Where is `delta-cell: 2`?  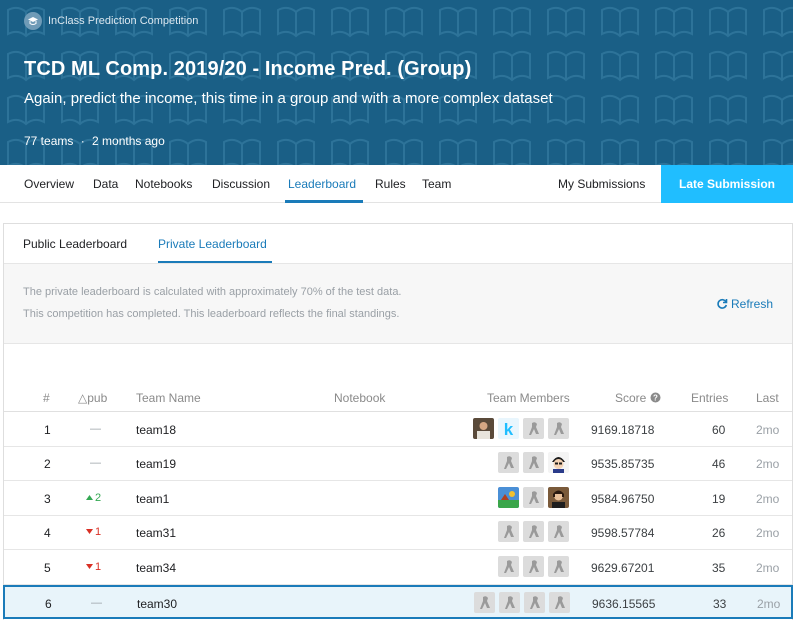
delta-cell: 2 is located at coordinates (93, 498).